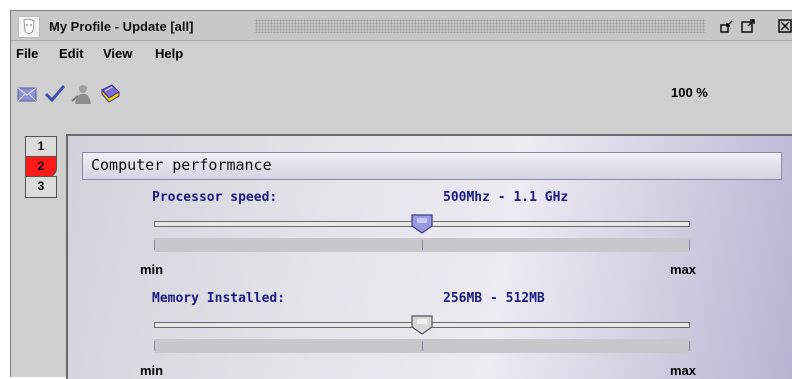  Describe the element at coordinates (169, 53) in the screenshot. I see `menu-help: Help` at that location.